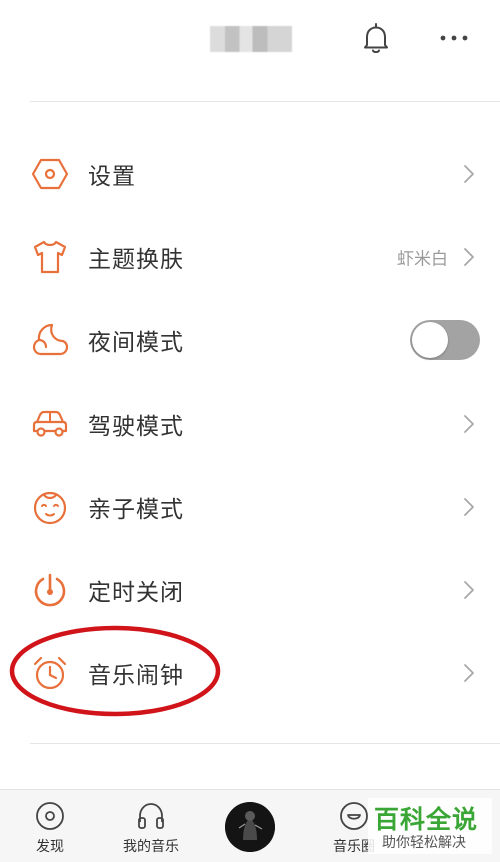 The image size is (500, 862). I want to click on watermark-subtitle: 助你轻松解决, so click(424, 843).